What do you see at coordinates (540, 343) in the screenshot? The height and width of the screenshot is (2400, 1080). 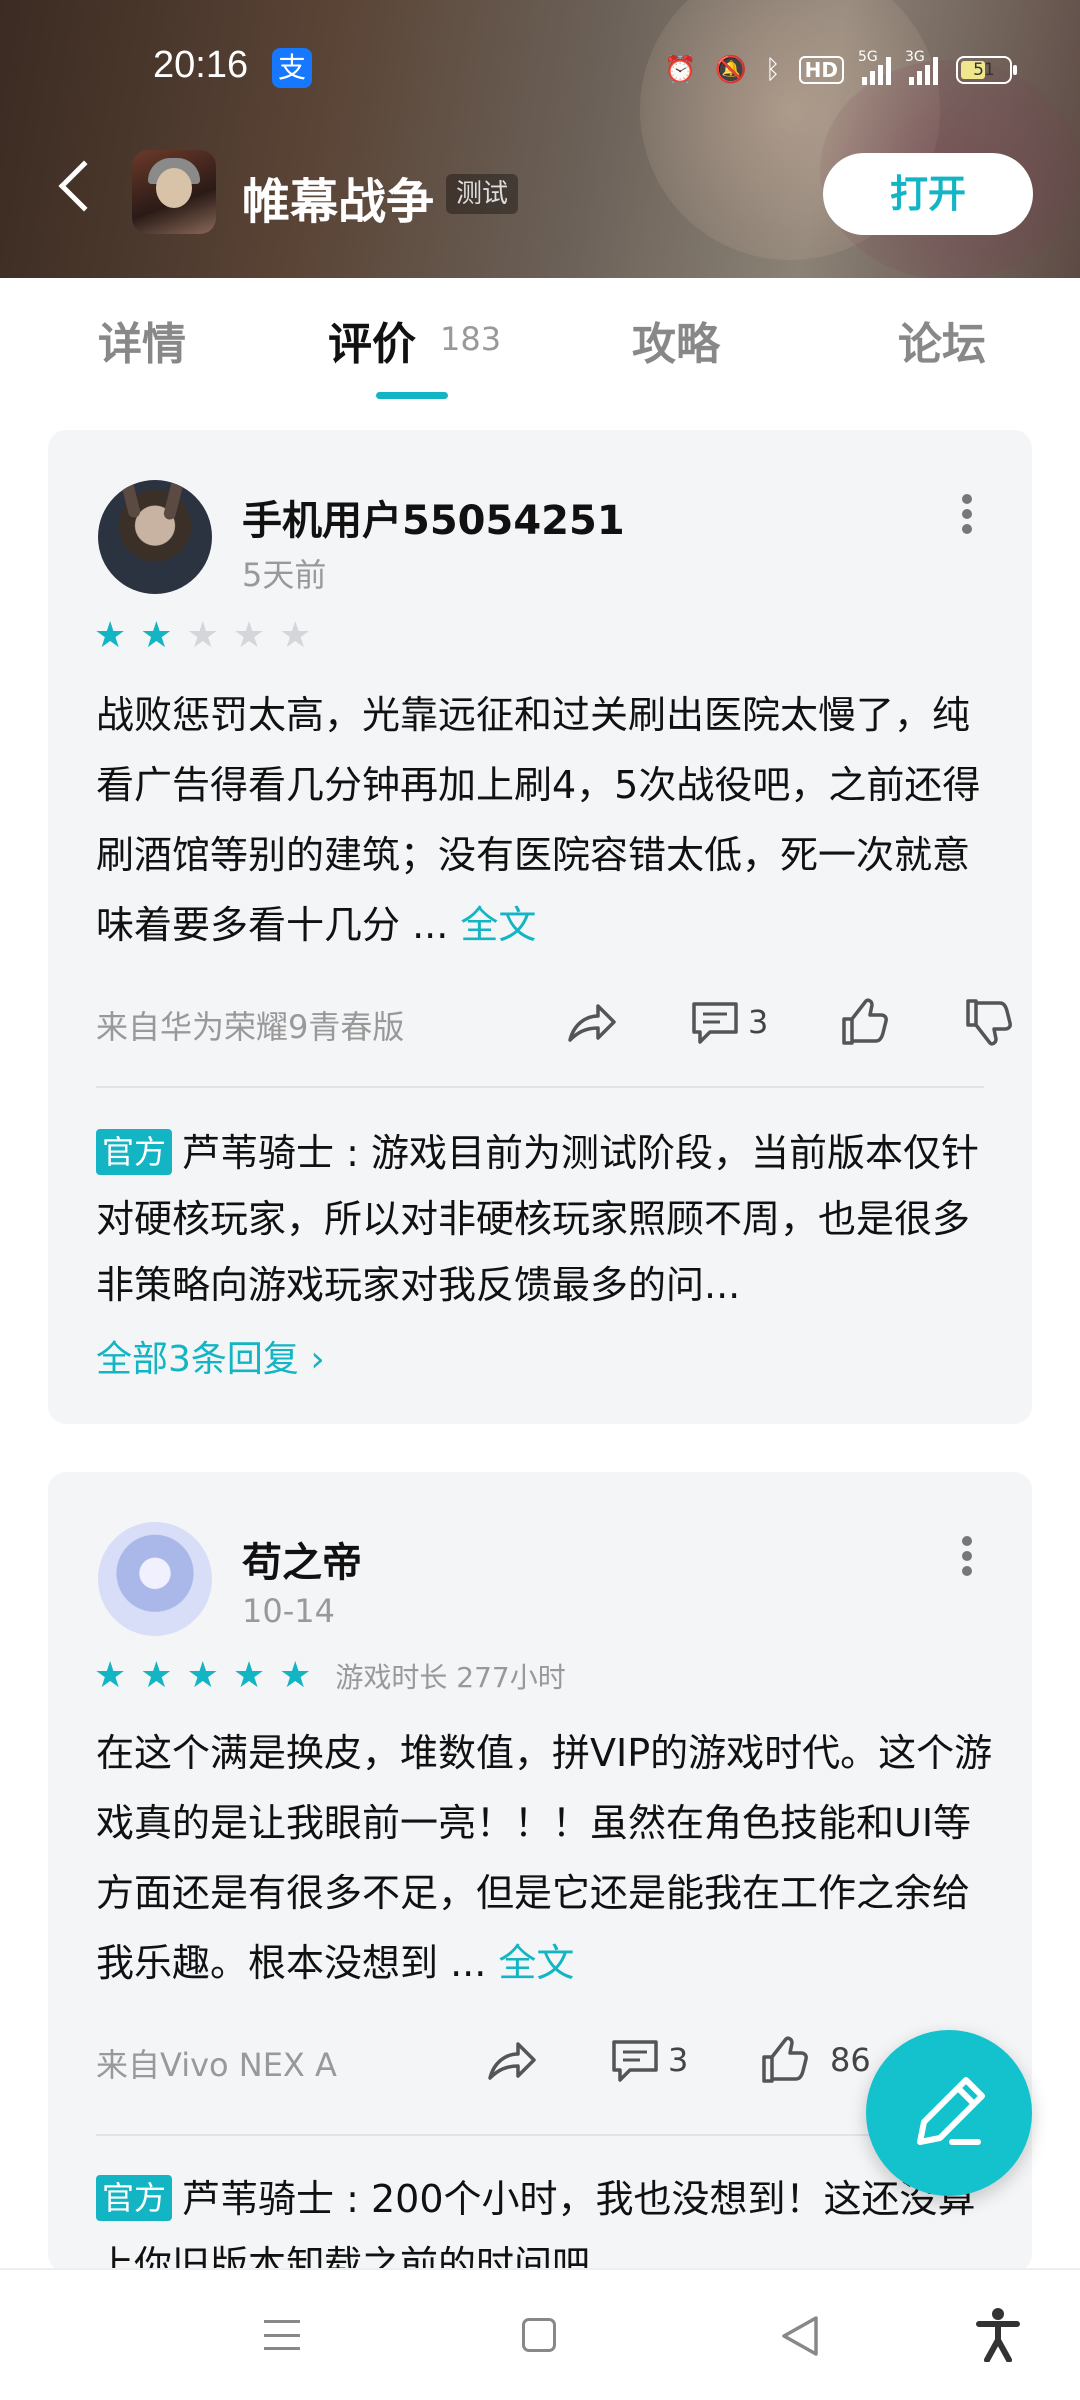 I see `tab-bar: 详情 评价 183 攻略 论坛` at bounding box center [540, 343].